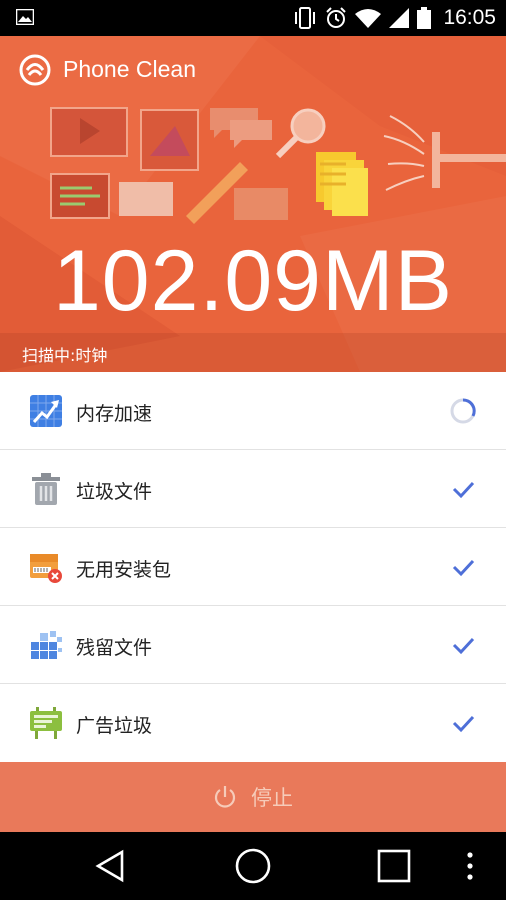 The width and height of the screenshot is (506, 900). I want to click on signal-icon, so click(399, 18).